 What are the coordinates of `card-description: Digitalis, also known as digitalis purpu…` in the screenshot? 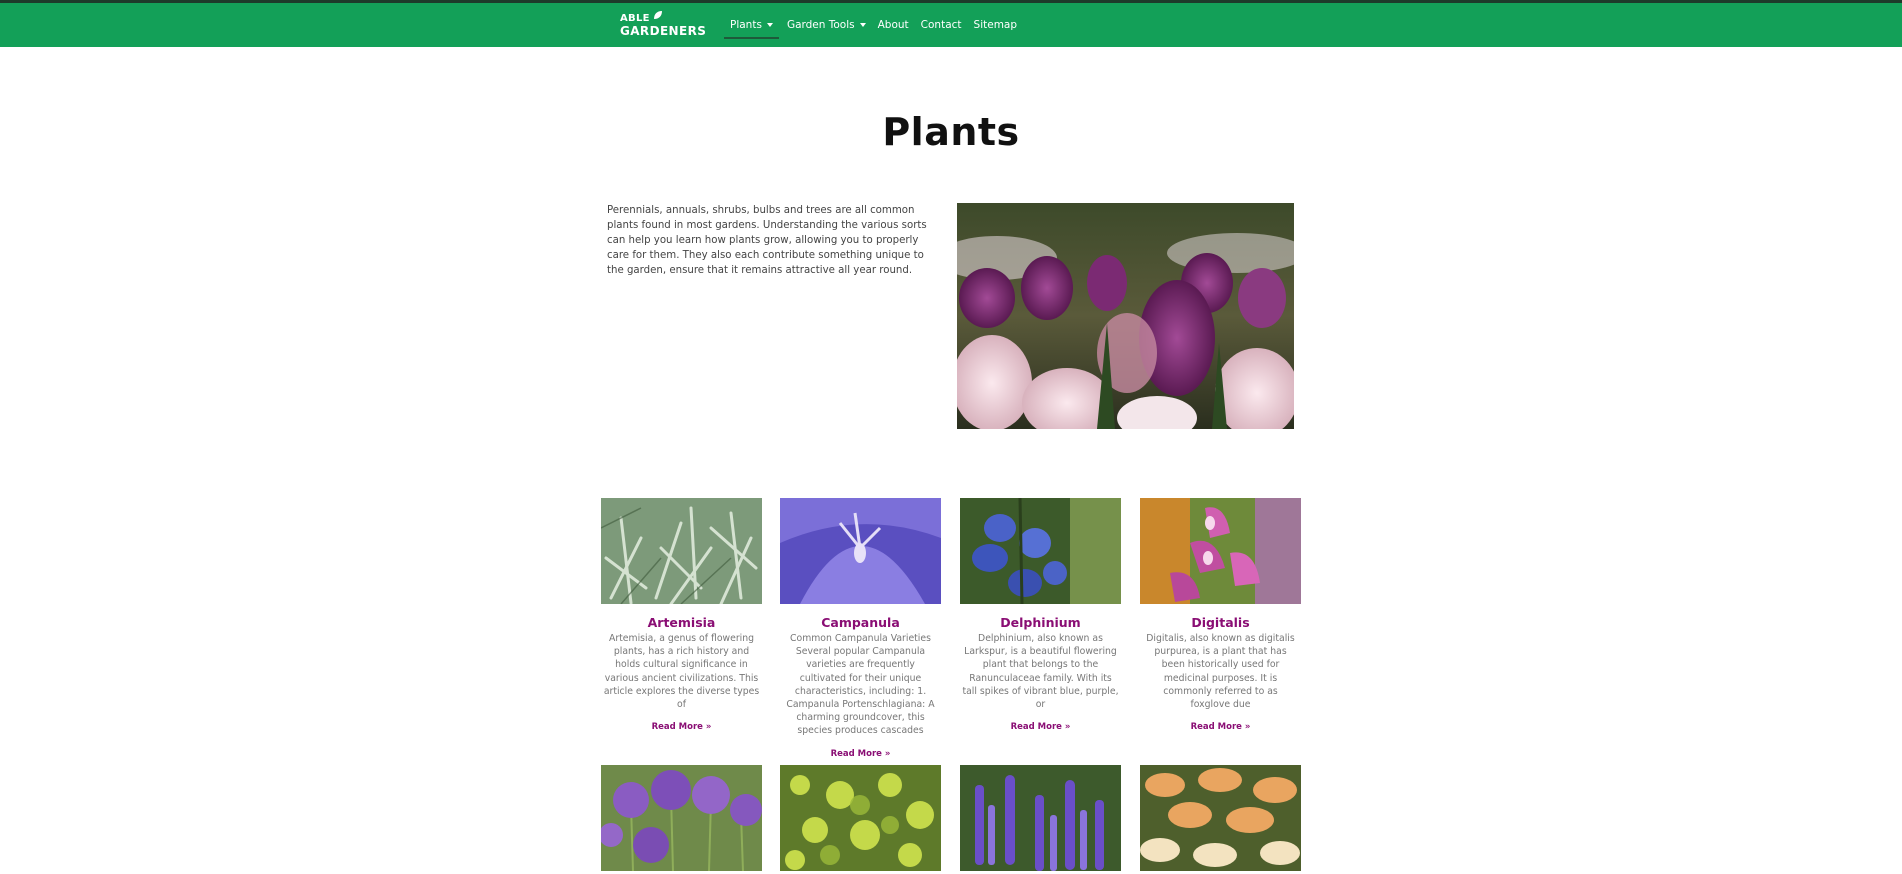 It's located at (1220, 672).